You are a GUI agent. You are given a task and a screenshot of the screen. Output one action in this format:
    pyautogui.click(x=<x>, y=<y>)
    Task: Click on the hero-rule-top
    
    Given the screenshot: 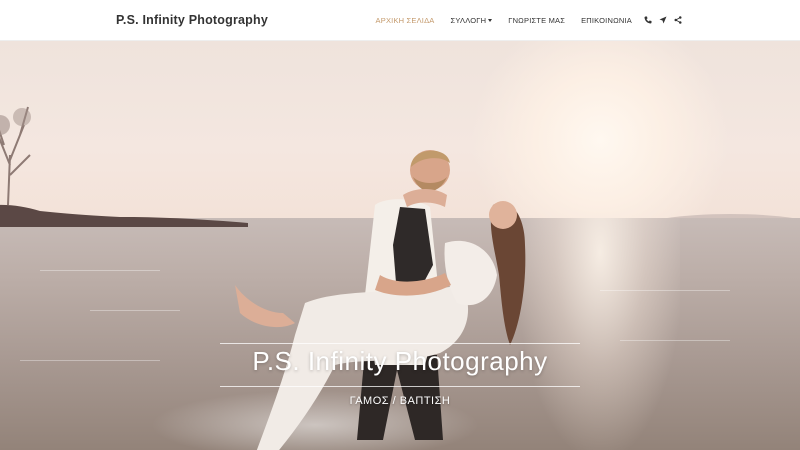 What is the action you would take?
    pyautogui.click(x=400, y=343)
    